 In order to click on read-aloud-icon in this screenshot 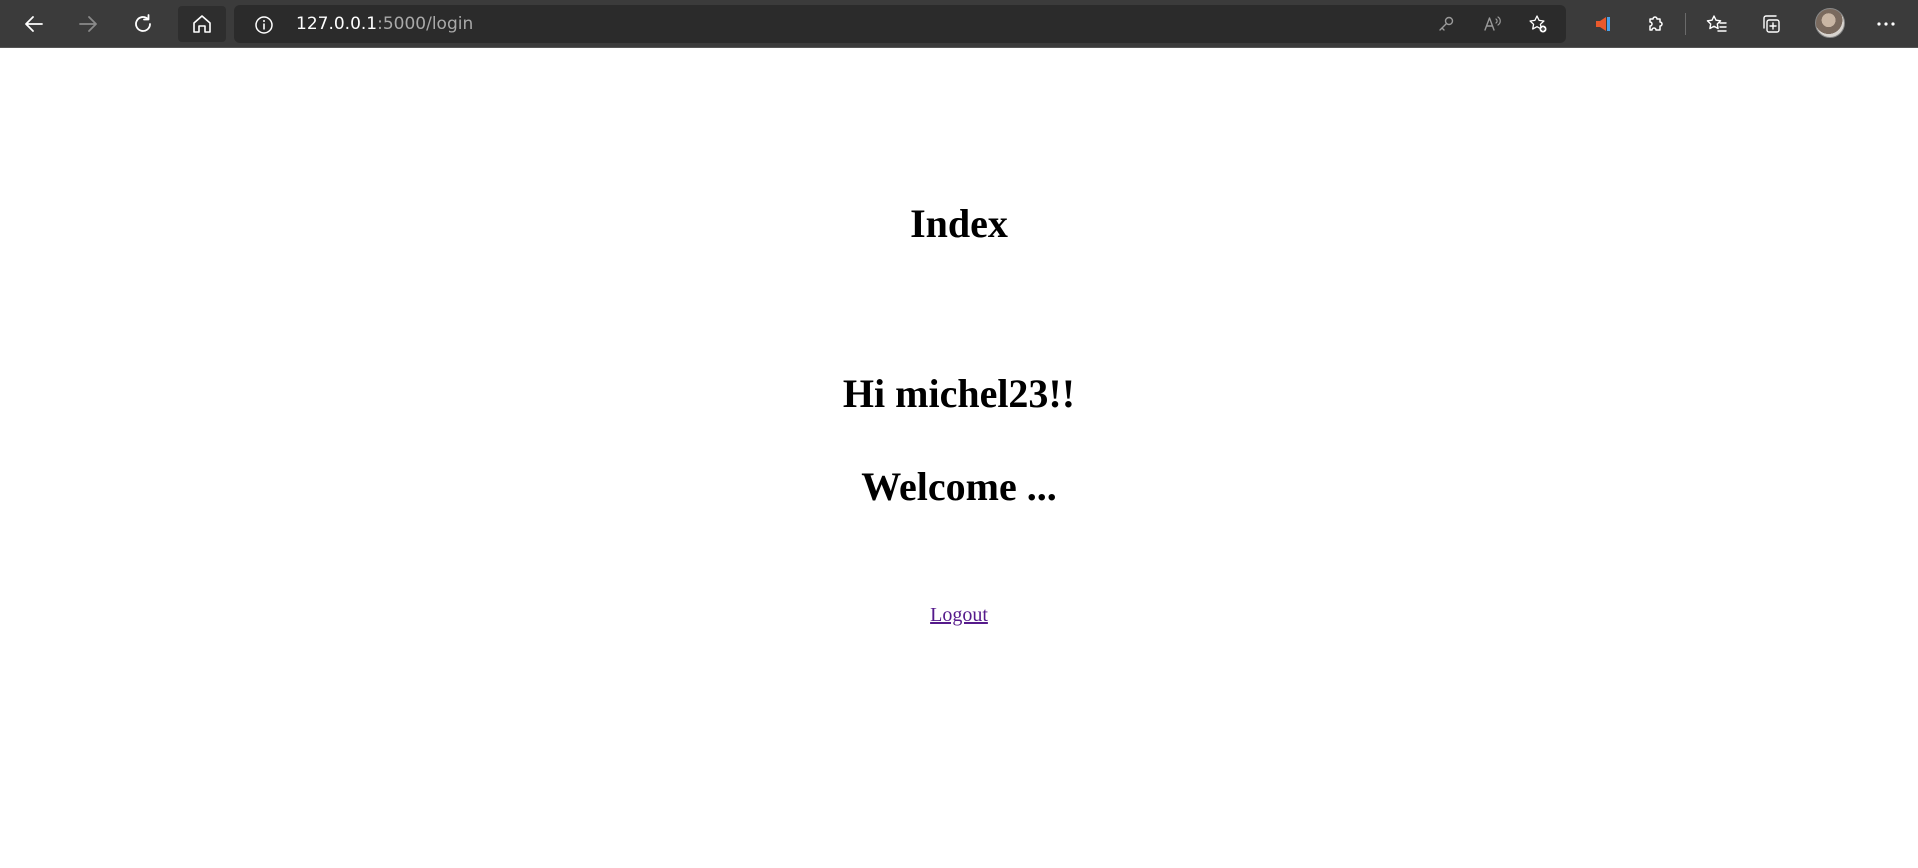, I will do `click(1492, 24)`.